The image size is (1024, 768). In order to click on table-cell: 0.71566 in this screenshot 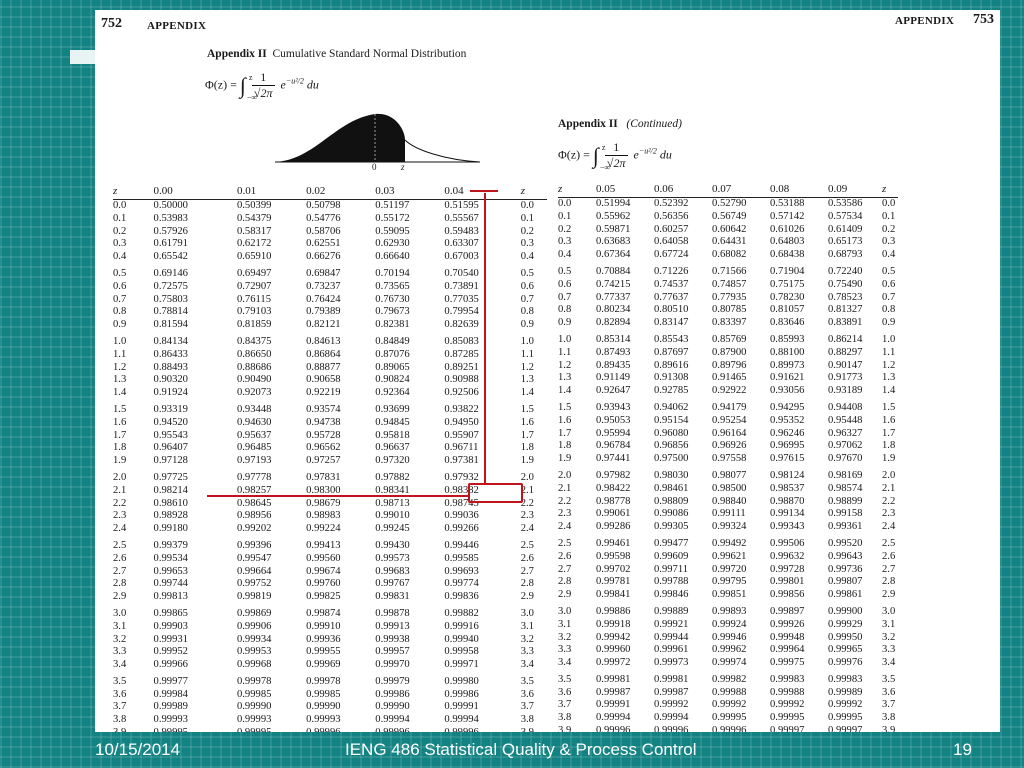, I will do `click(729, 271)`.